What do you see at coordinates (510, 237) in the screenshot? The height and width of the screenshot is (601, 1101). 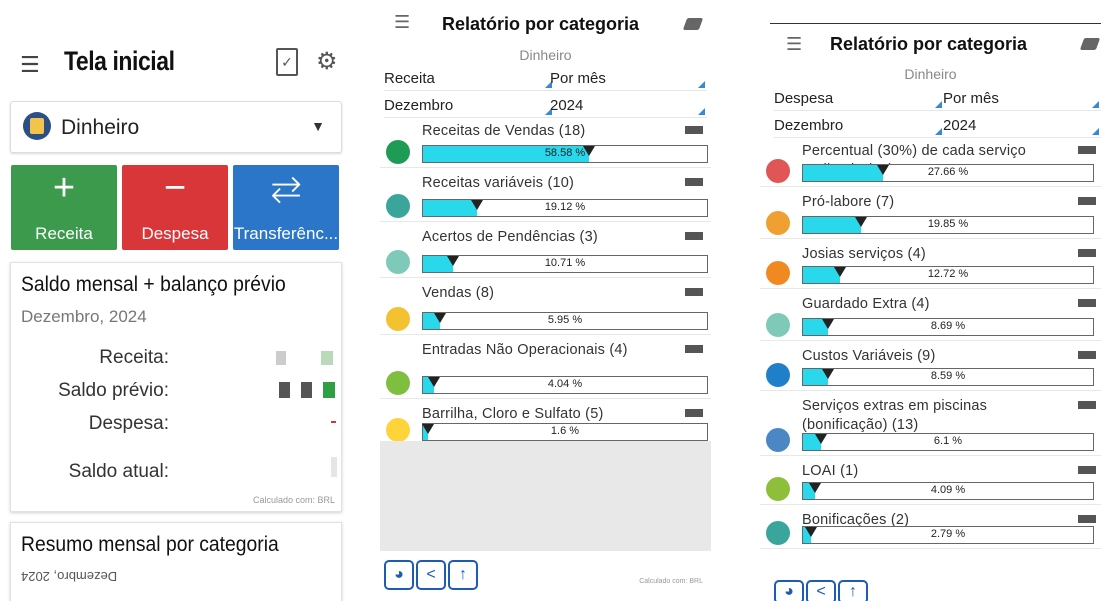 I see `category-name: Acertos de Pendências (3)` at bounding box center [510, 237].